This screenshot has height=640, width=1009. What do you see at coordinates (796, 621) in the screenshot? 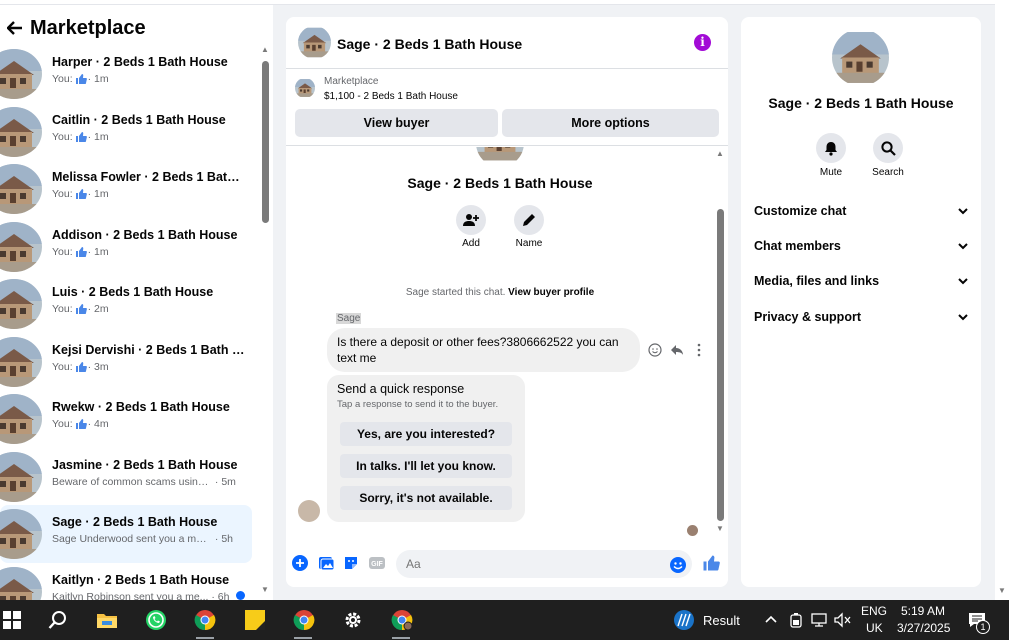
I see `battery-icon` at bounding box center [796, 621].